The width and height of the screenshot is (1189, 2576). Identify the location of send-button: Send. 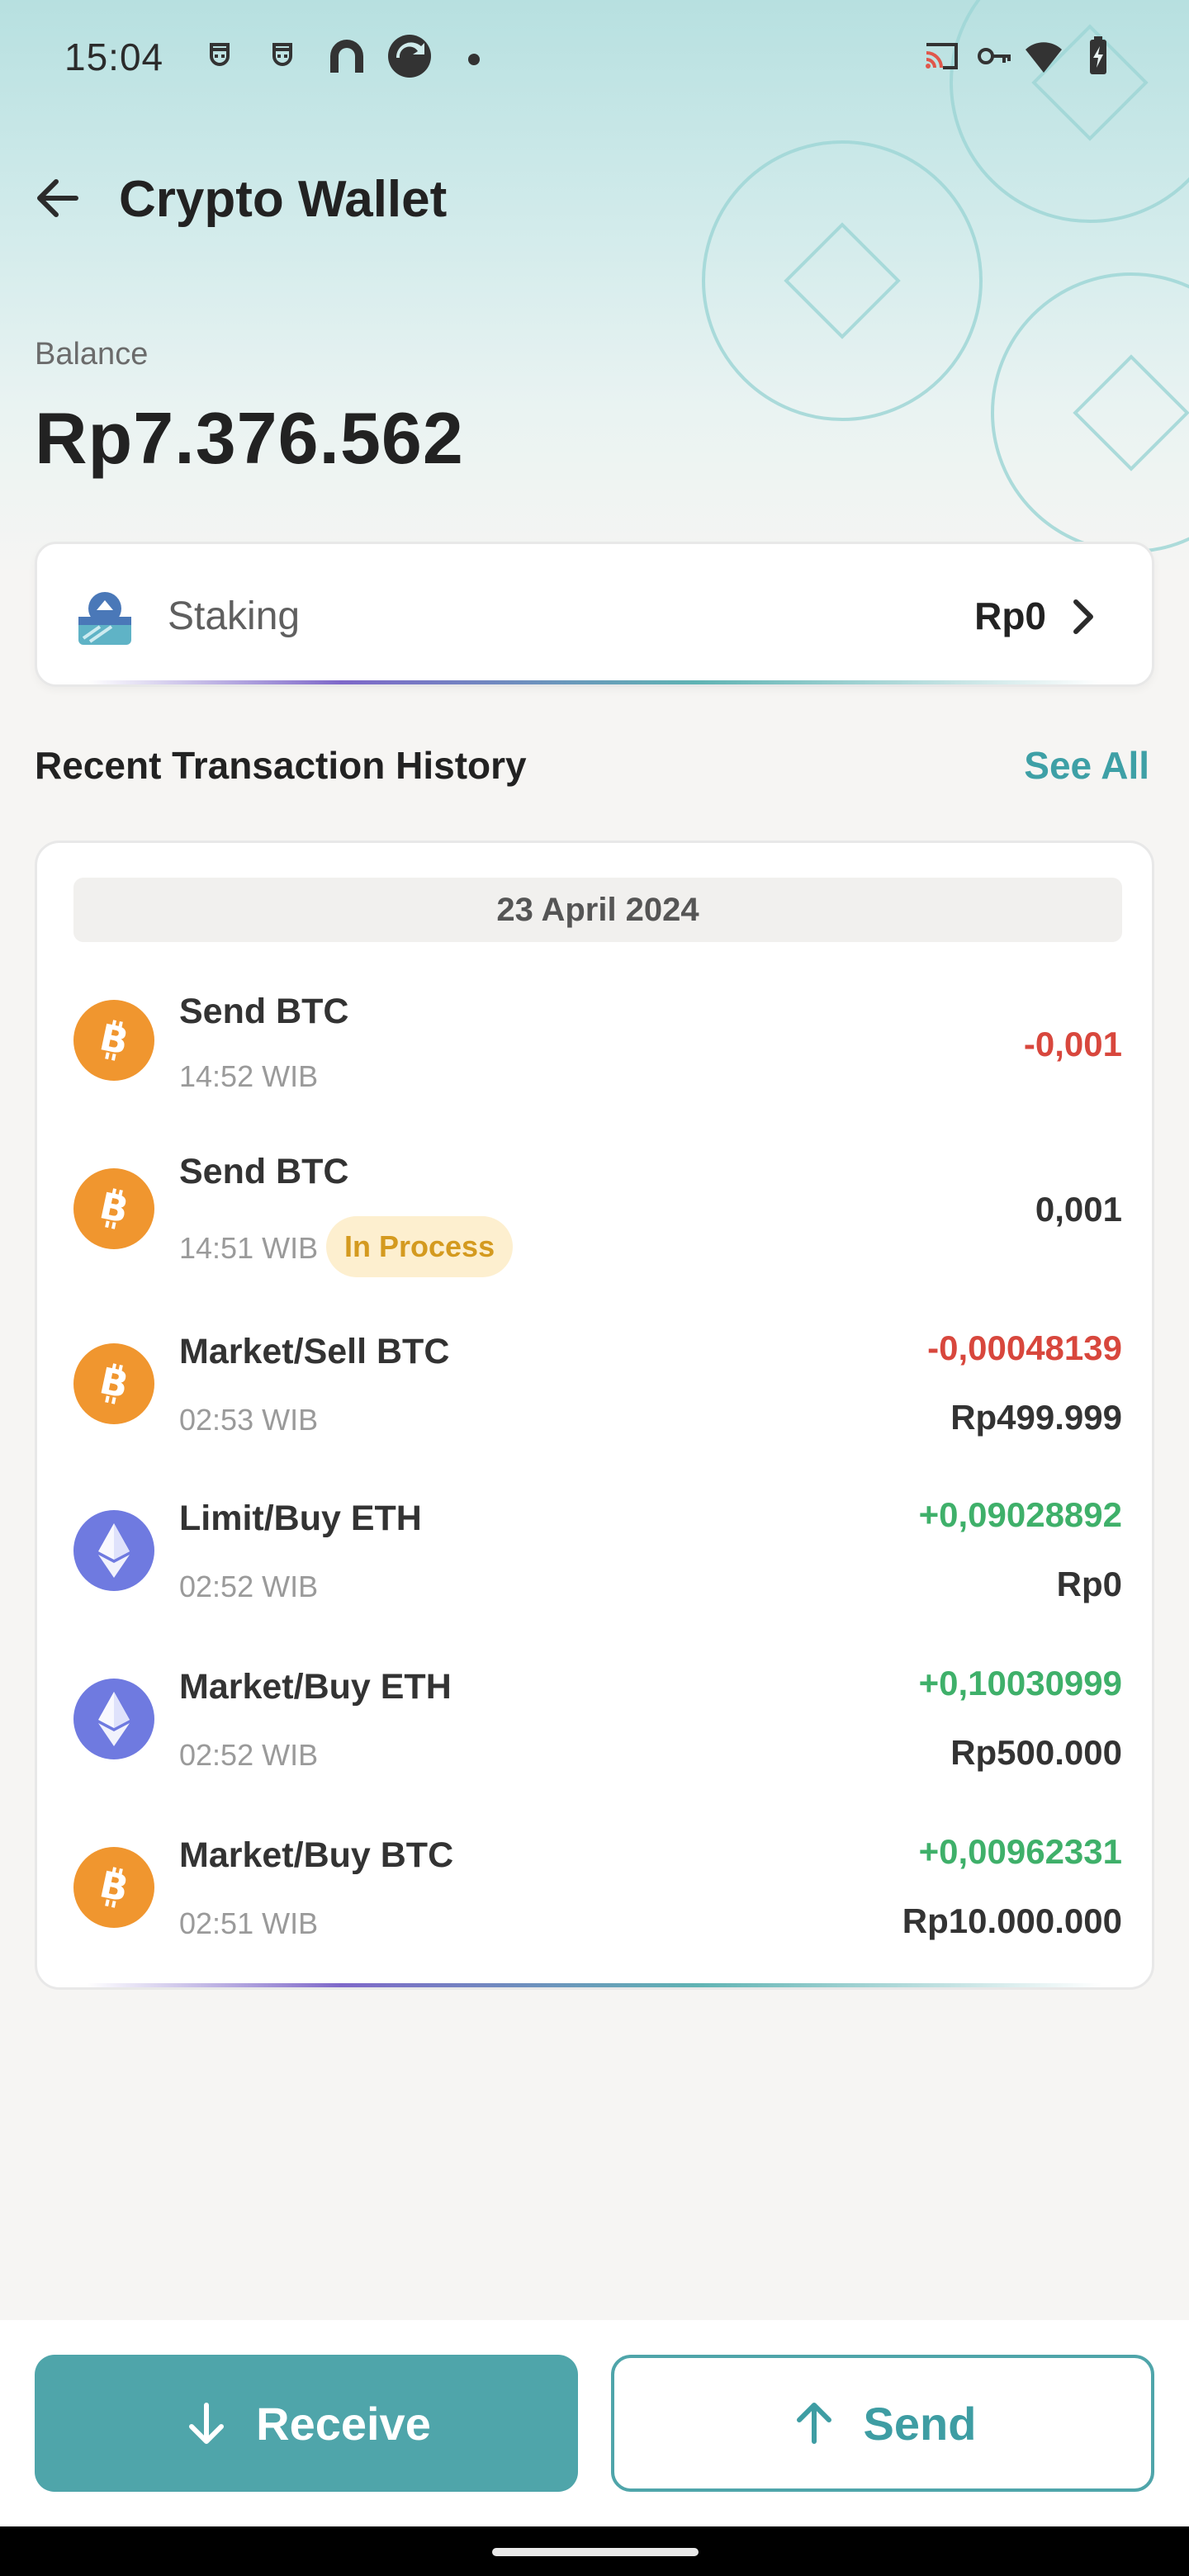
(882, 2423).